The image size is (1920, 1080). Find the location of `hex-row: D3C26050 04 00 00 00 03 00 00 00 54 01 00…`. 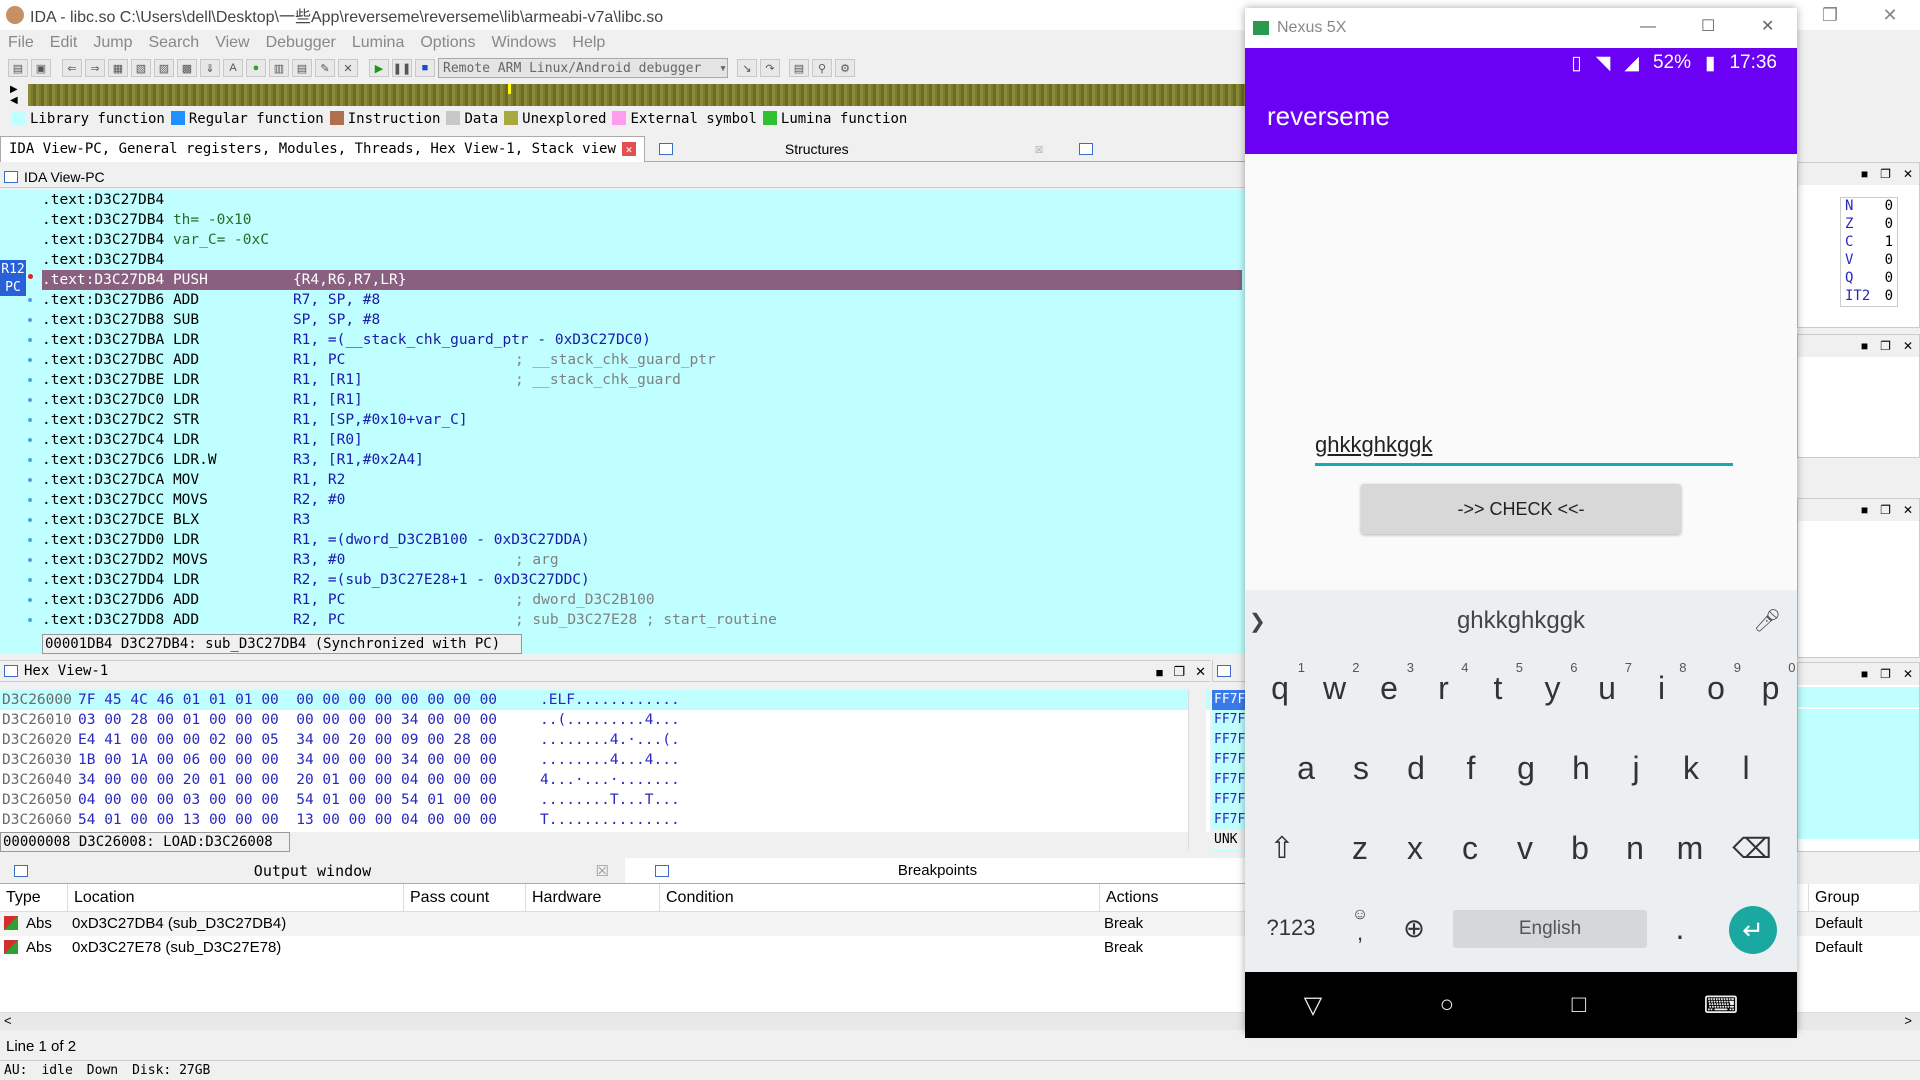

hex-row: D3C26050 04 00 00 00 03 00 00 00 54 01 00… is located at coordinates (605, 800).